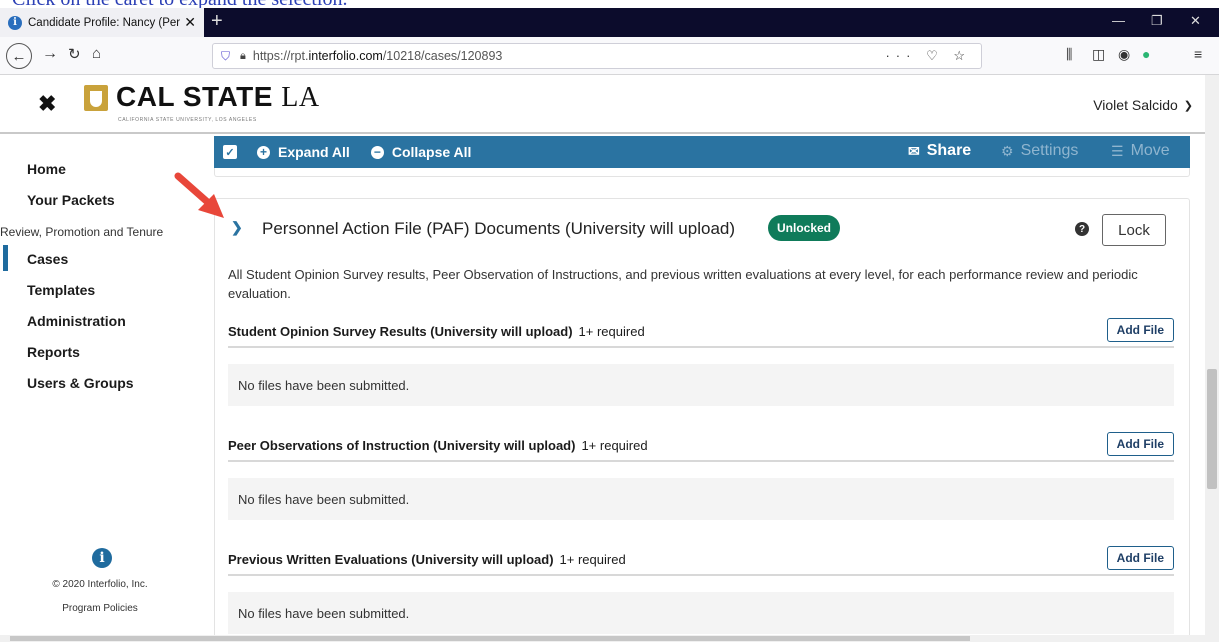  Describe the element at coordinates (218, 97) in the screenshot. I see `logo-name: CAL STATE LA` at that location.